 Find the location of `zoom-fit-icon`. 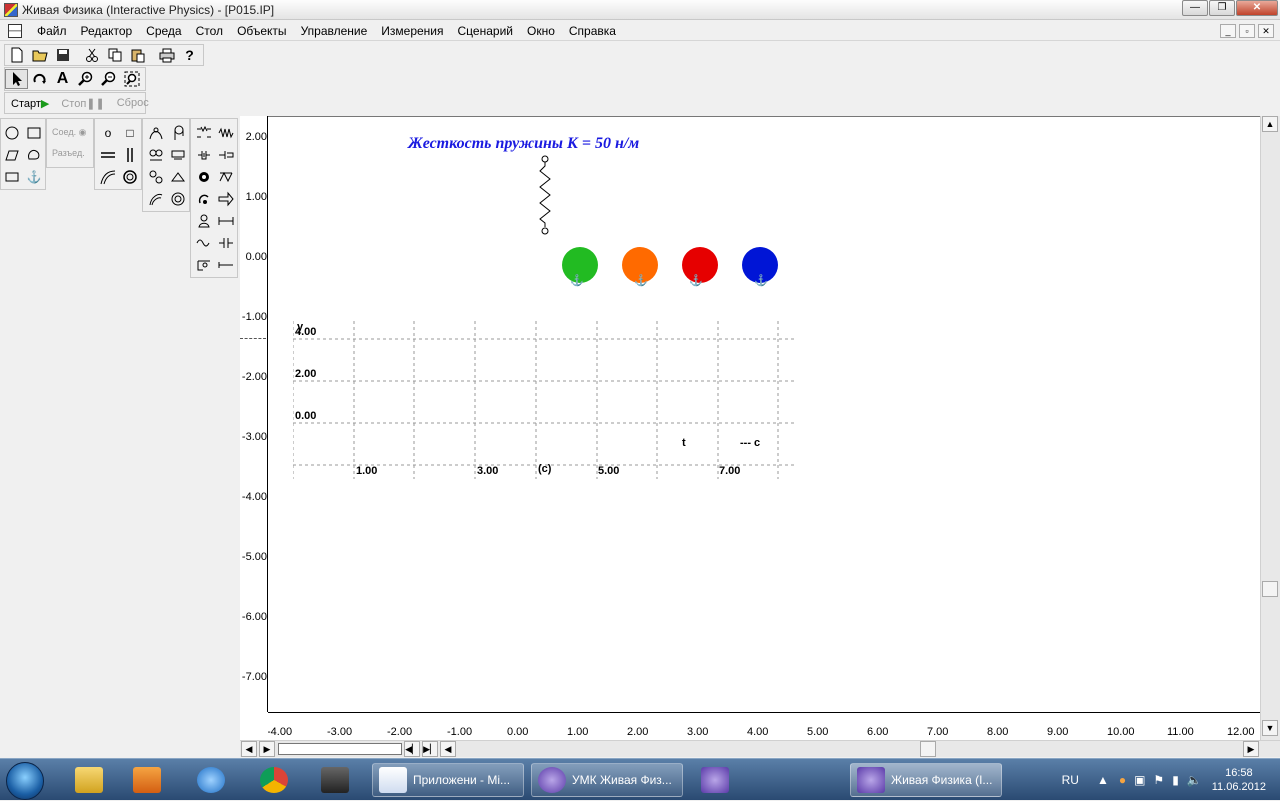

zoom-fit-icon is located at coordinates (131, 79).